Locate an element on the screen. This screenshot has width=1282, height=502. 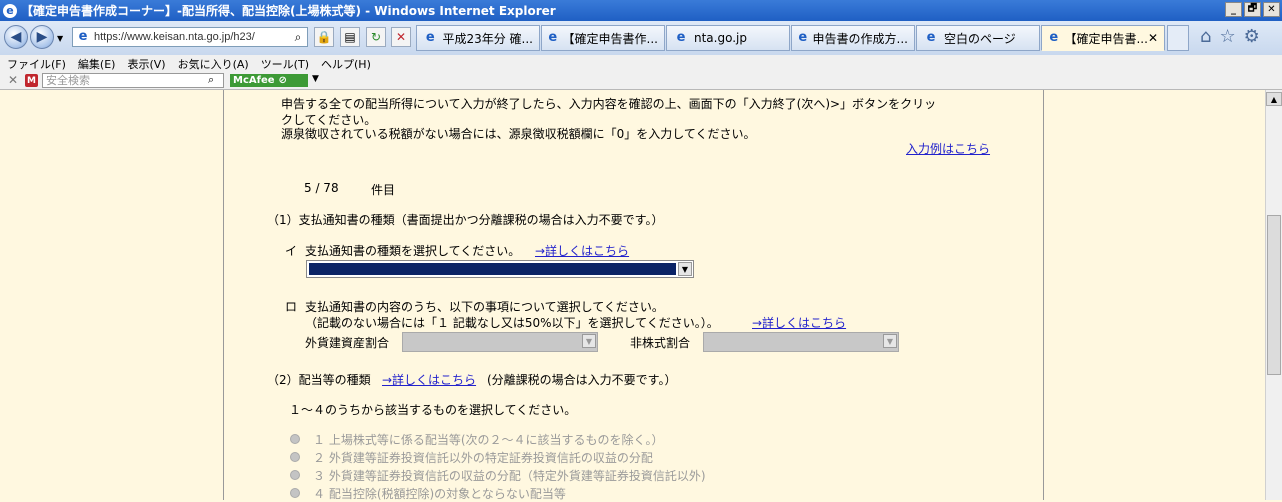
ie-logo-icon: e is located at coordinates (10, 10).